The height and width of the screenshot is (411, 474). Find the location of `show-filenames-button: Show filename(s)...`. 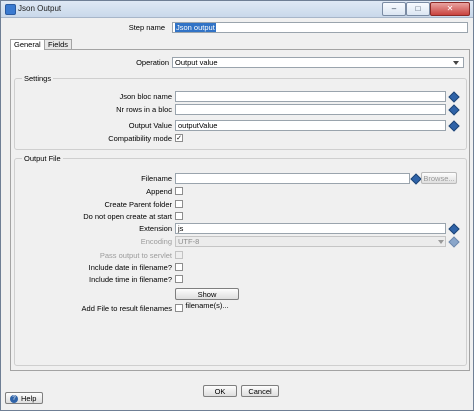

show-filenames-button: Show filename(s)... is located at coordinates (207, 299).